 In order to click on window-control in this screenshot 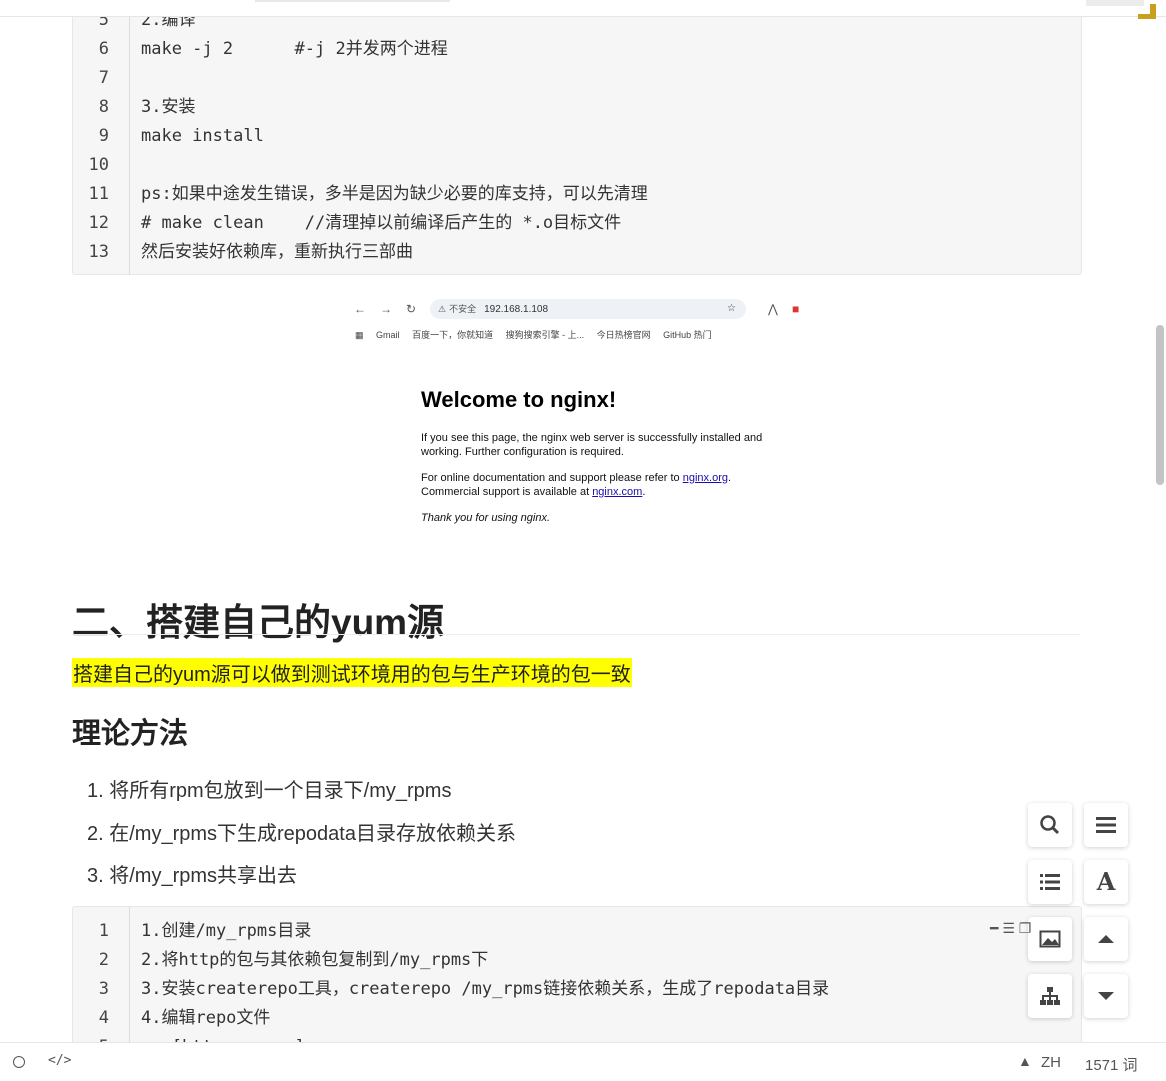, I will do `click(1115, 3)`.